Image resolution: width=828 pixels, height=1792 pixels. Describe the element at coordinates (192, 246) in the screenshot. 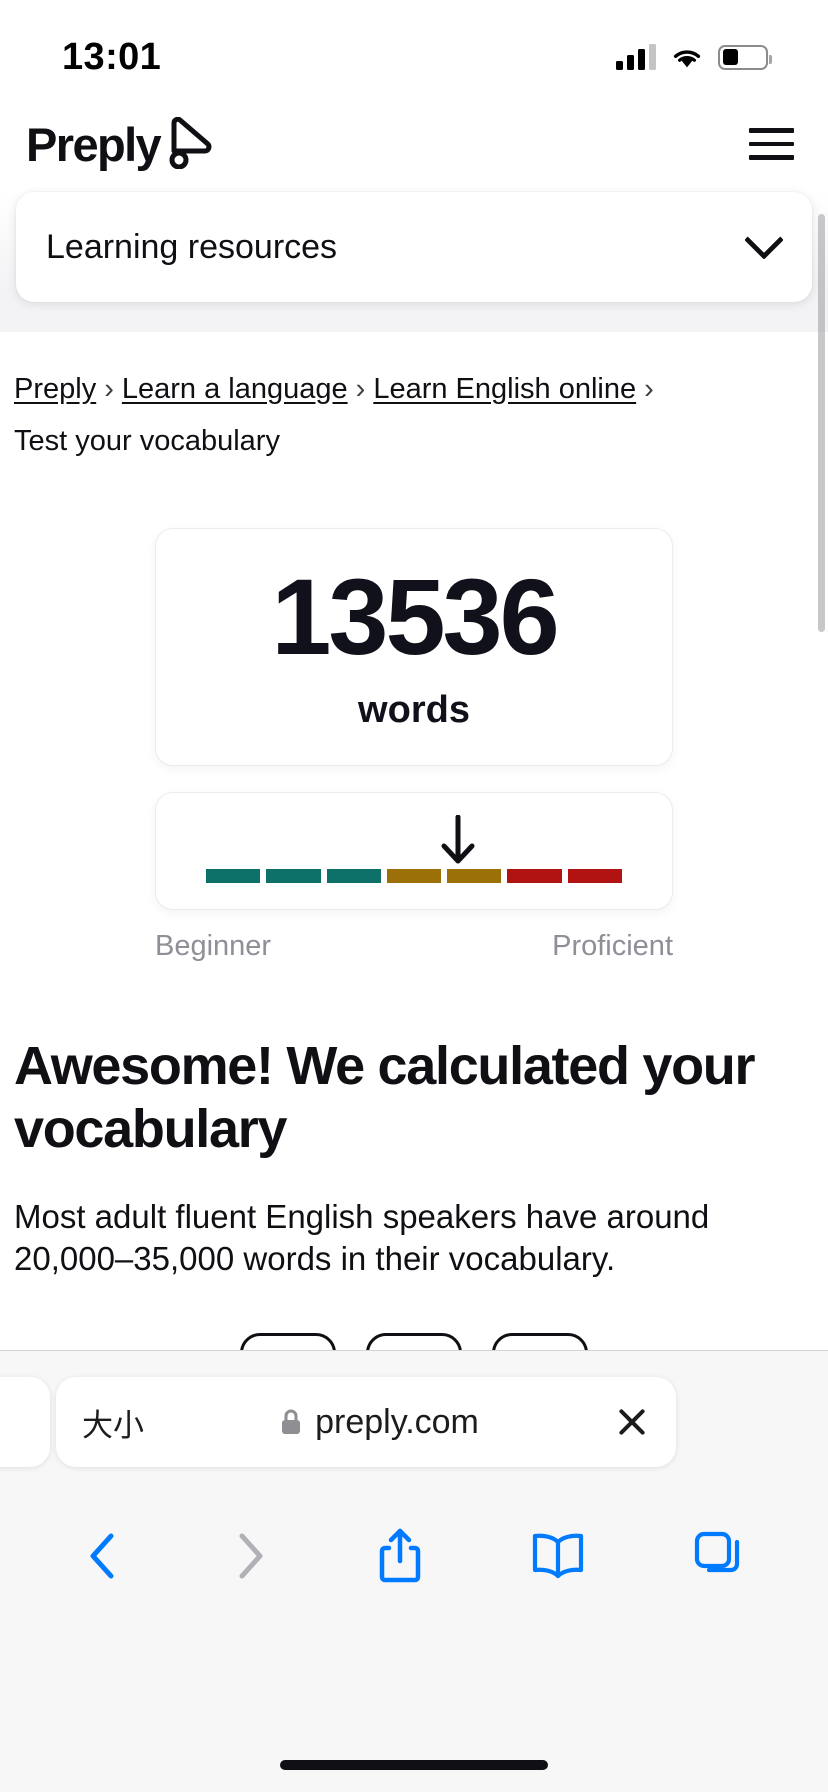

I see `learning-resources-label: Learning resources` at that location.